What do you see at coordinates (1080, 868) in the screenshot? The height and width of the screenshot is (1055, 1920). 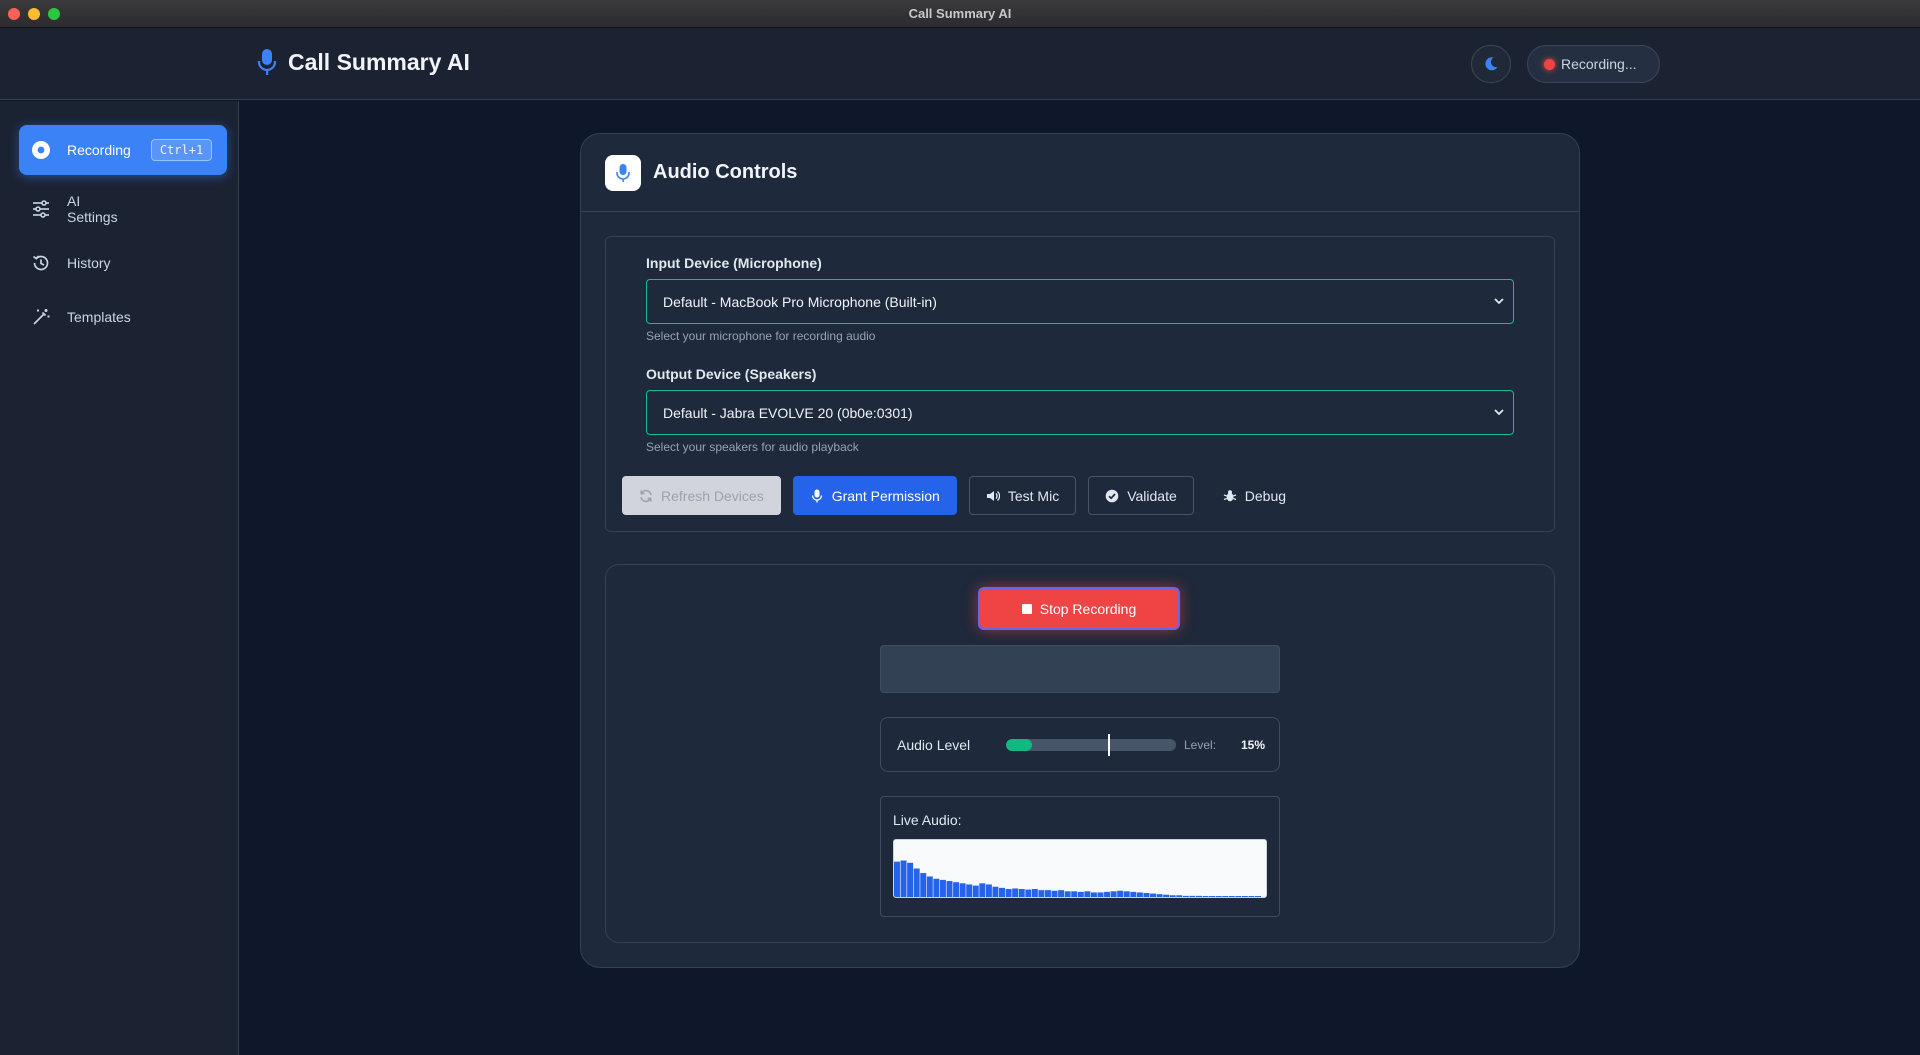 I see `live-audio-waveform` at bounding box center [1080, 868].